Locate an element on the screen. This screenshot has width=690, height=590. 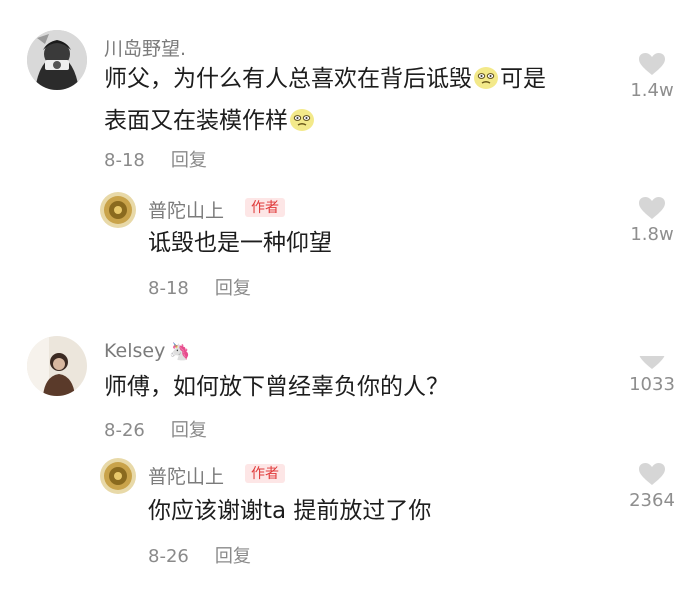
username: Kelsey 🦄 is located at coordinates (147, 351).